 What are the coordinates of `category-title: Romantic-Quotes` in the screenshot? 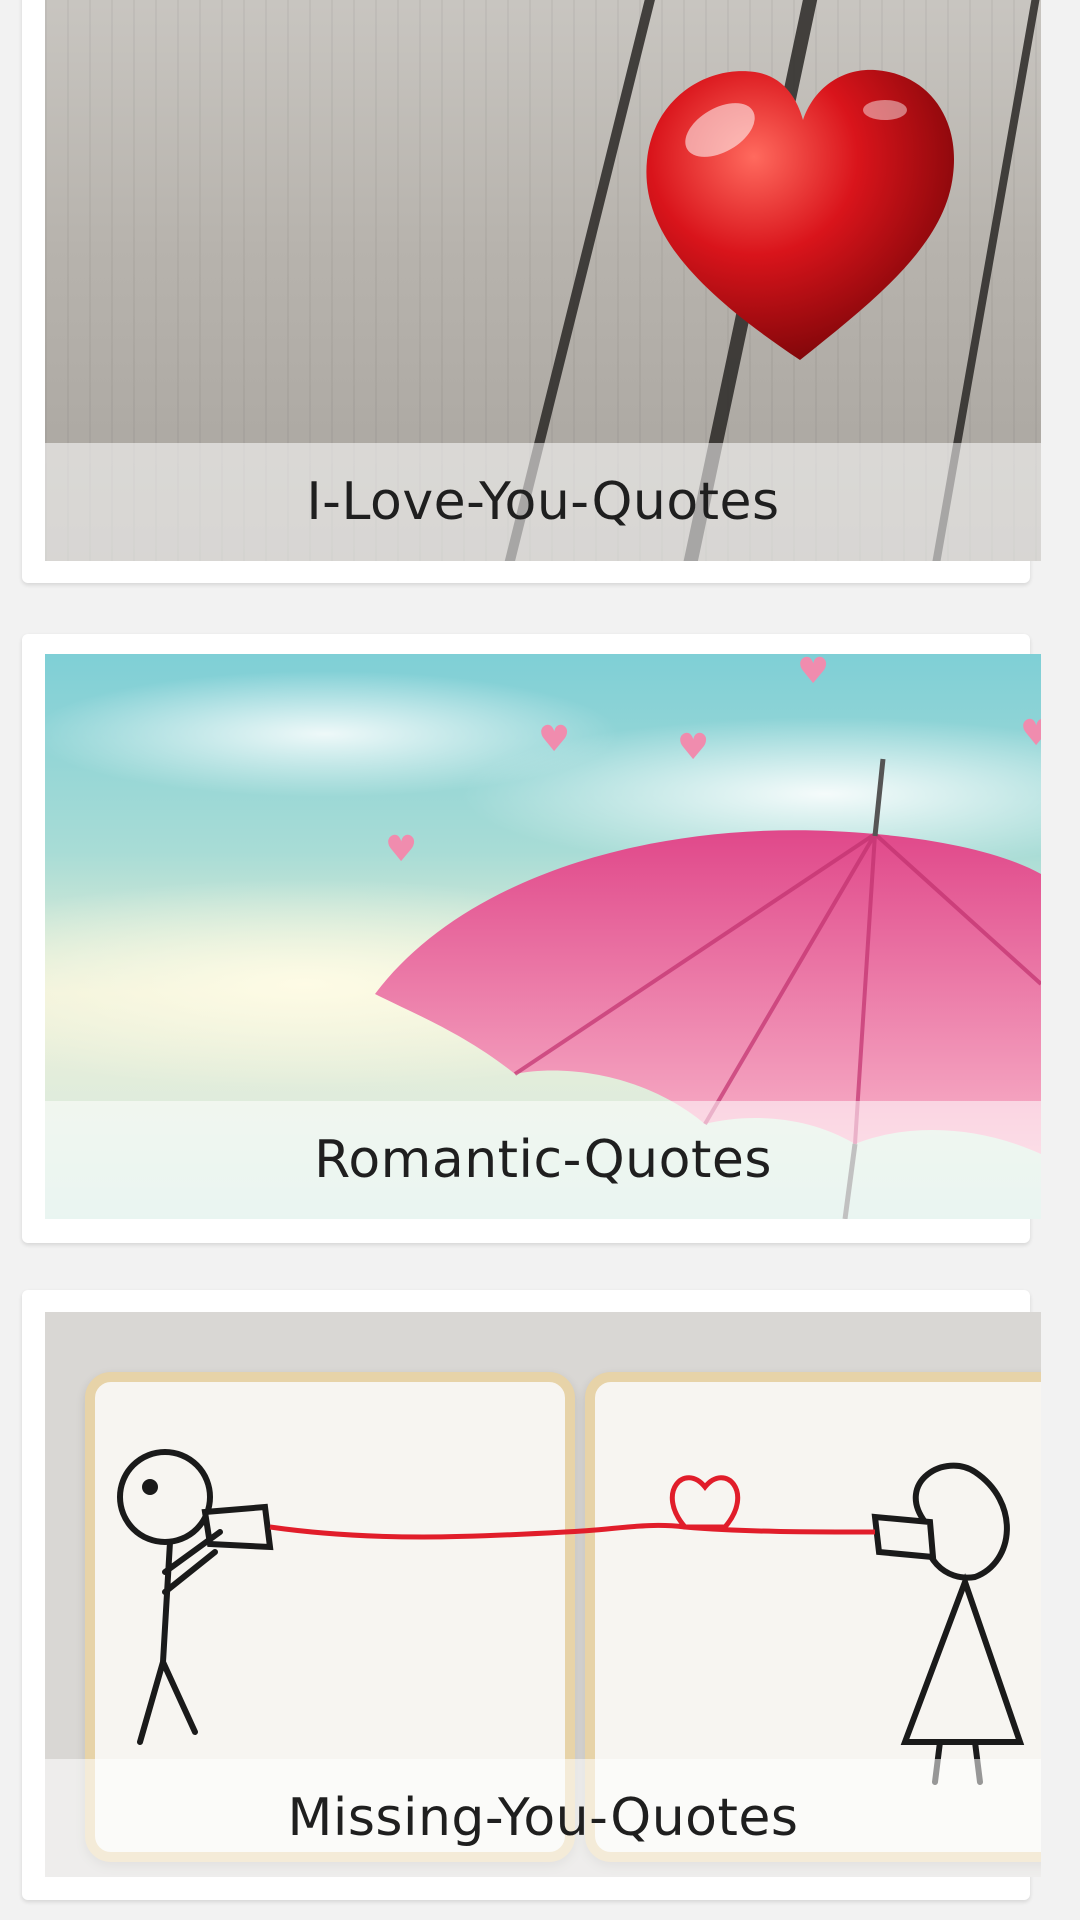 It's located at (543, 1160).